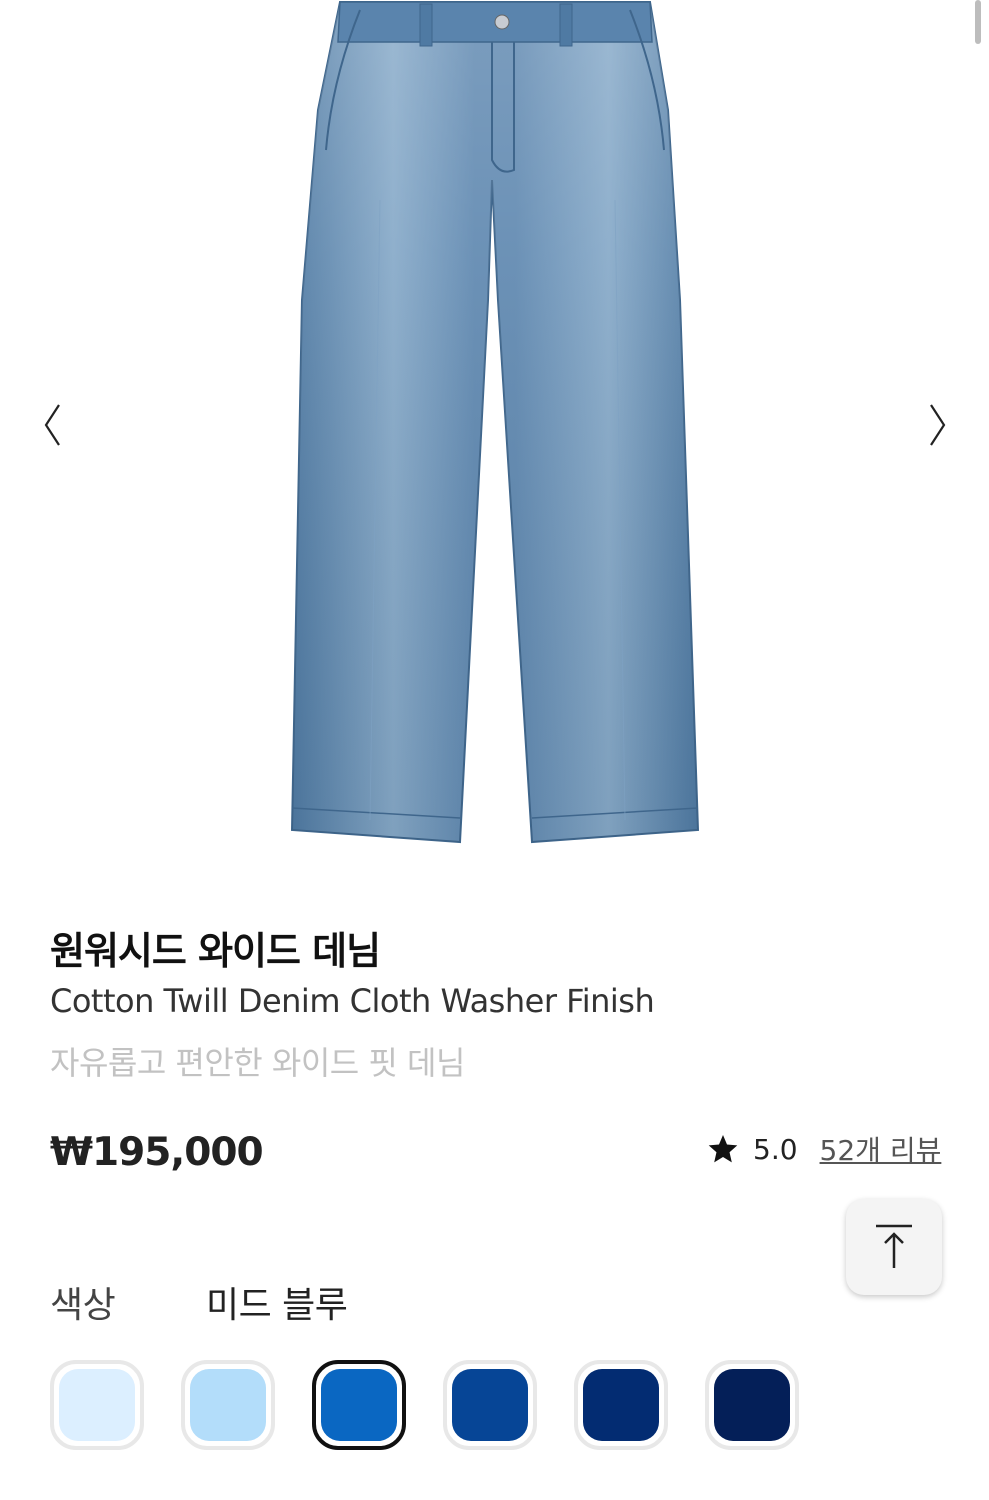 The width and height of the screenshot is (989, 1500). I want to click on reviews-link: 52개 리뷰, so click(881, 1149).